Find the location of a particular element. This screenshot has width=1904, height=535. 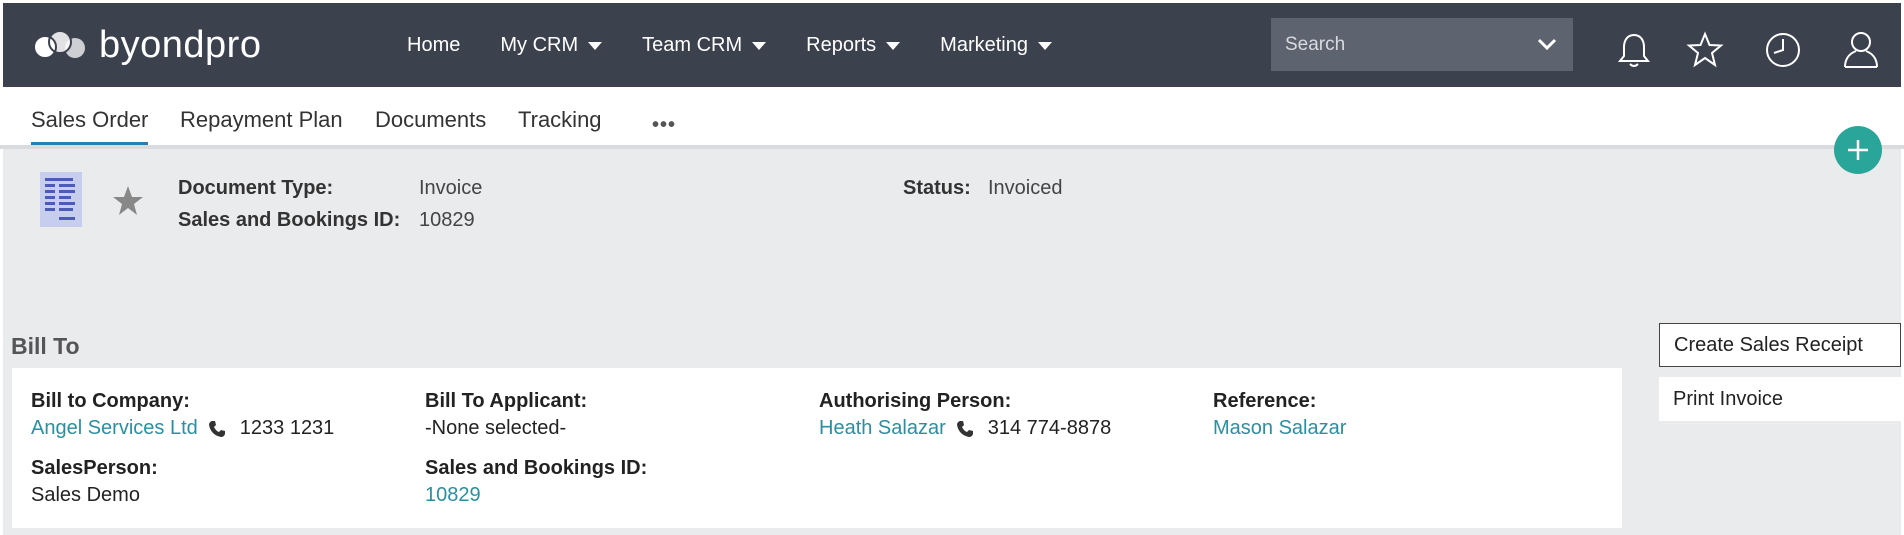

authorising-person-link: Heath Salazar is located at coordinates (882, 428).